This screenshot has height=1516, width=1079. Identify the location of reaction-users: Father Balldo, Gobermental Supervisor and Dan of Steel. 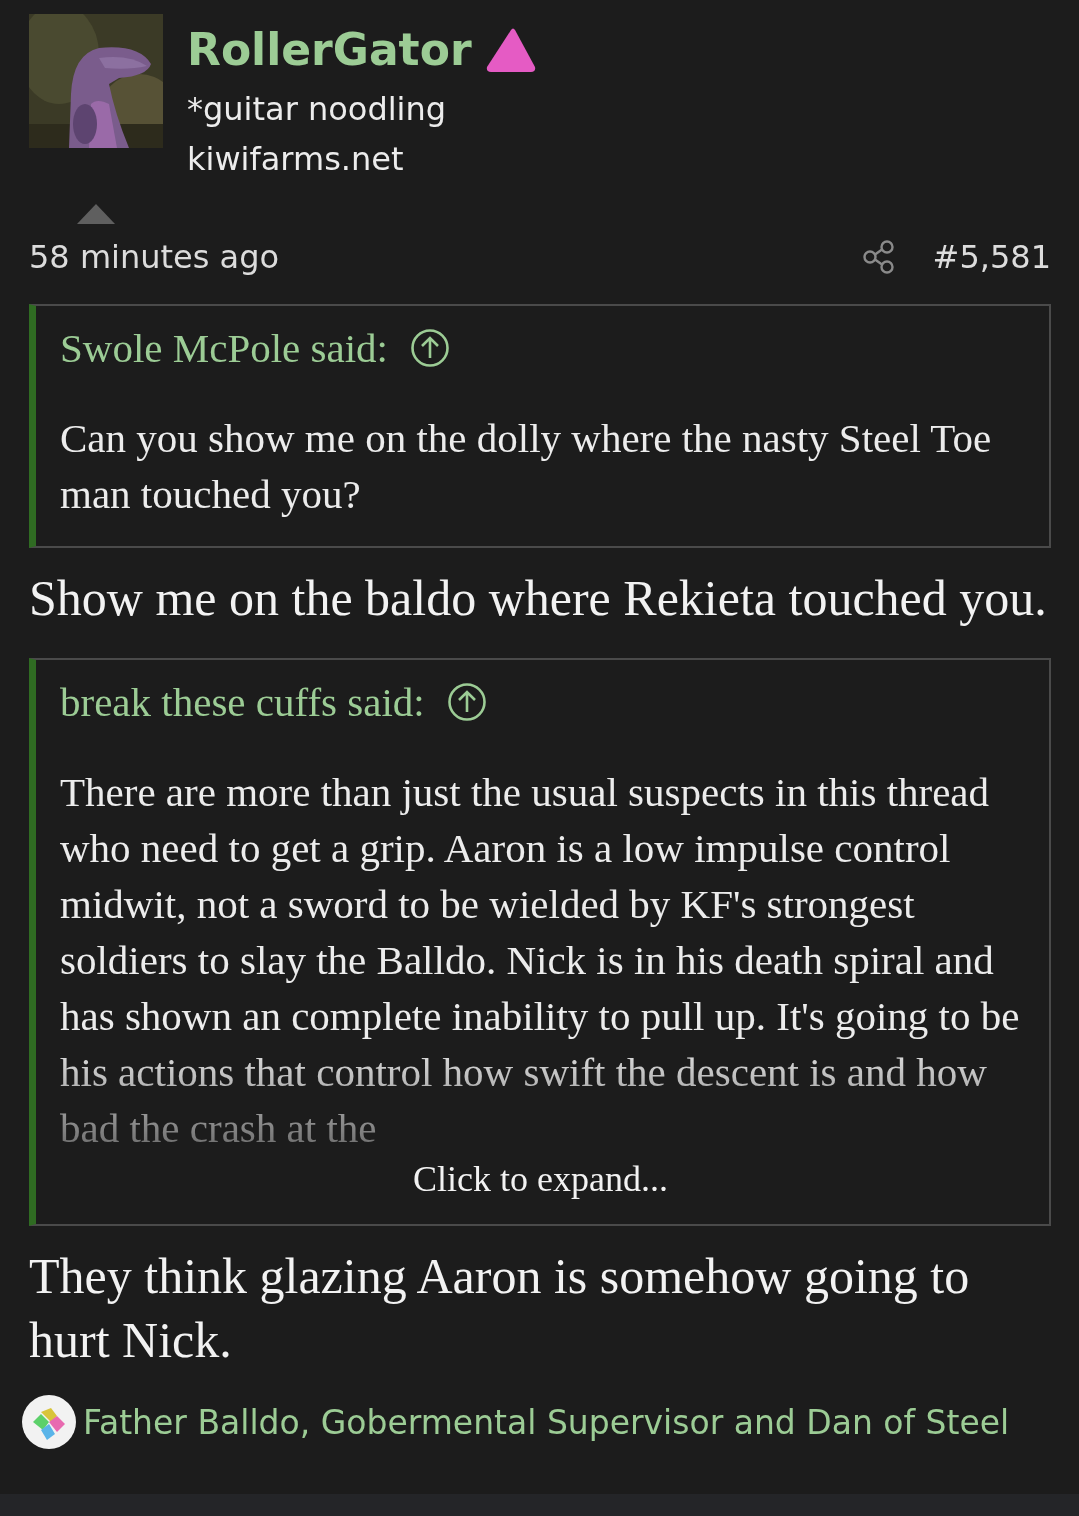
(546, 1422).